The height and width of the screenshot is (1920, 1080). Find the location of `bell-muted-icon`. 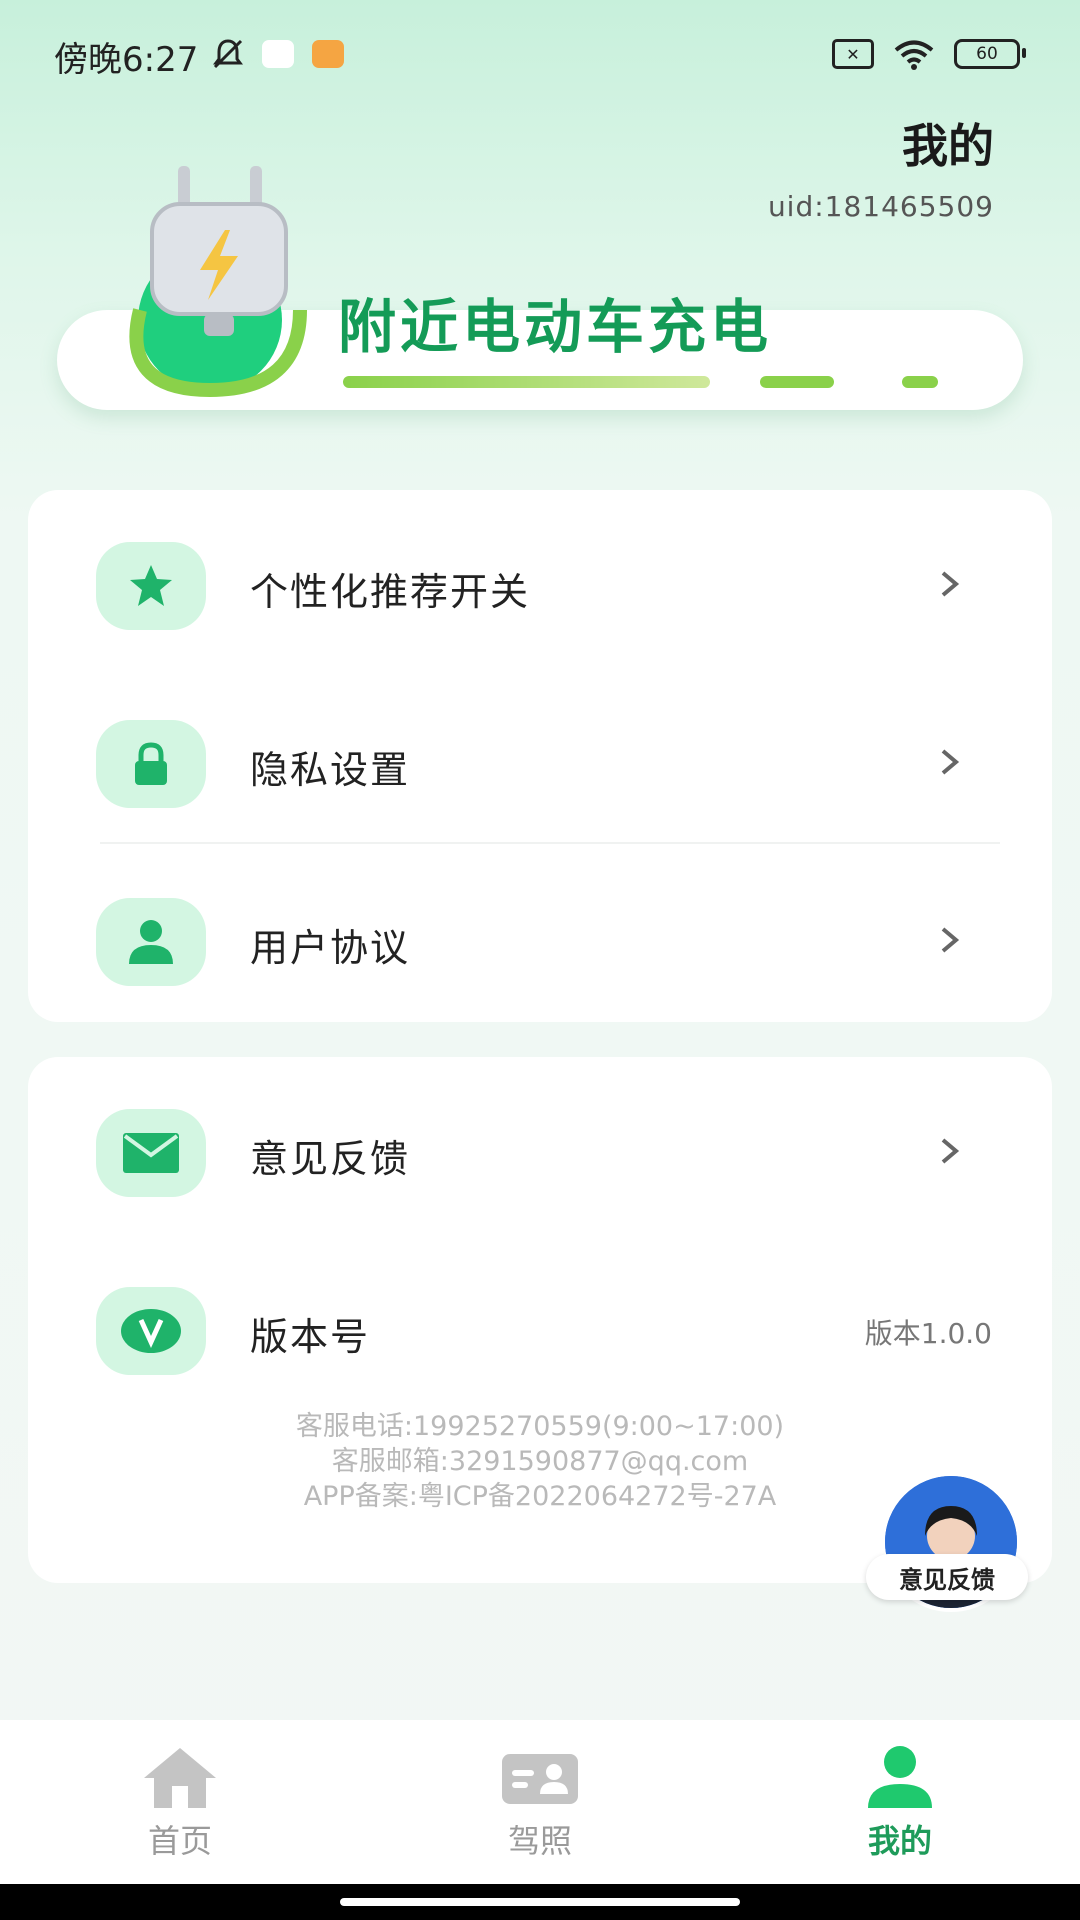

bell-muted-icon is located at coordinates (228, 54).